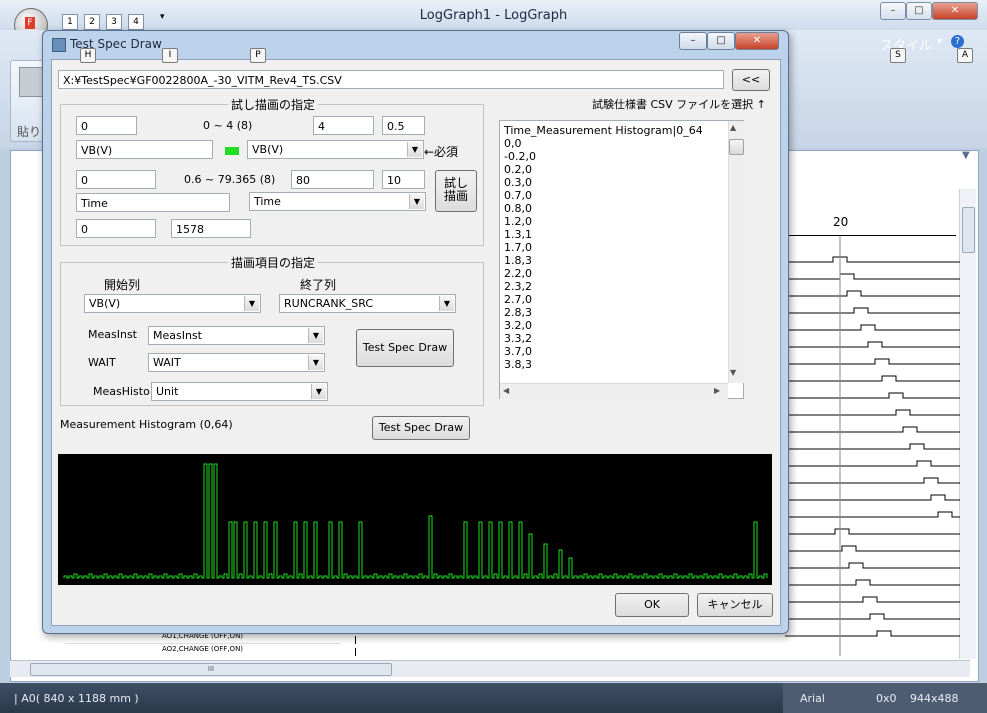  I want to click on trace-ao2-start, so click(355, 652).